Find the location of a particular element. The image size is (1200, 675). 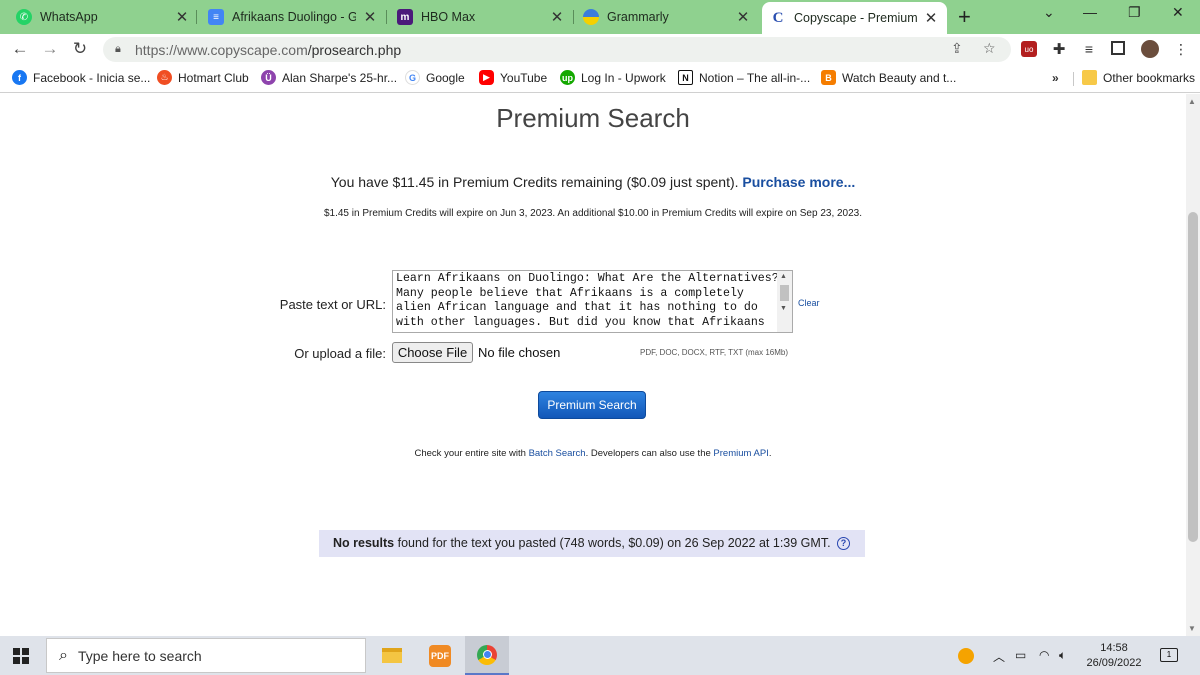

url-path: /prosearch.php is located at coordinates (354, 49).